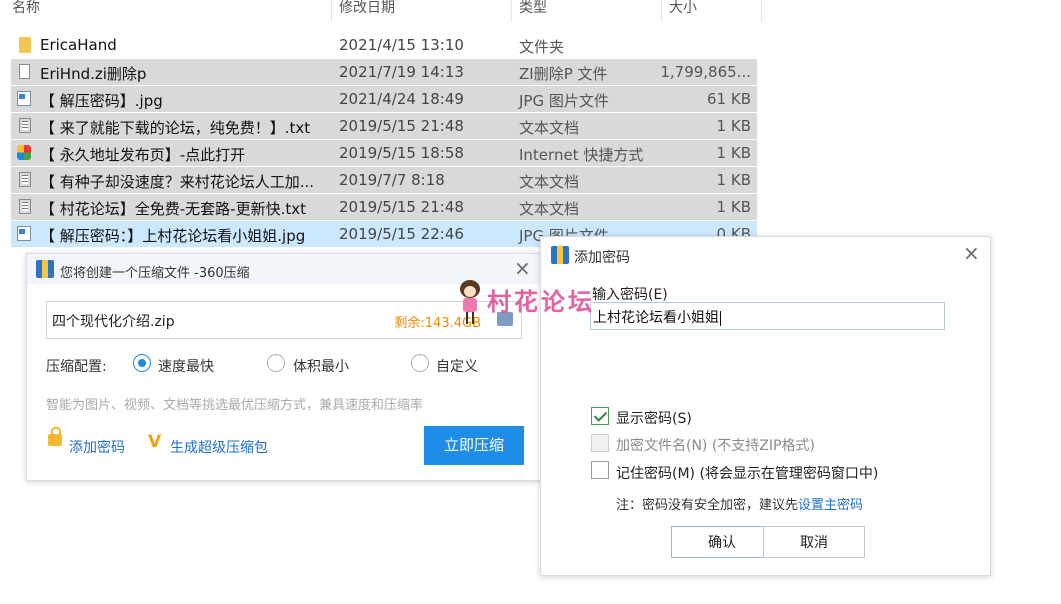  Describe the element at coordinates (78, 45) in the screenshot. I see `file-name: EricaHand` at that location.